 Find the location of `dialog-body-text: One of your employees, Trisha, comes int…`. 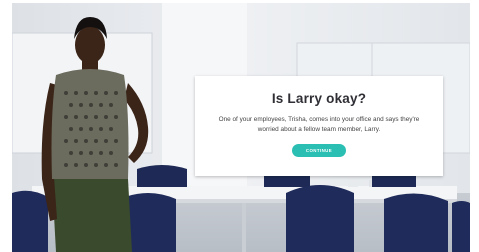

dialog-body-text: One of your employees, Trisha, comes int… is located at coordinates (319, 124).